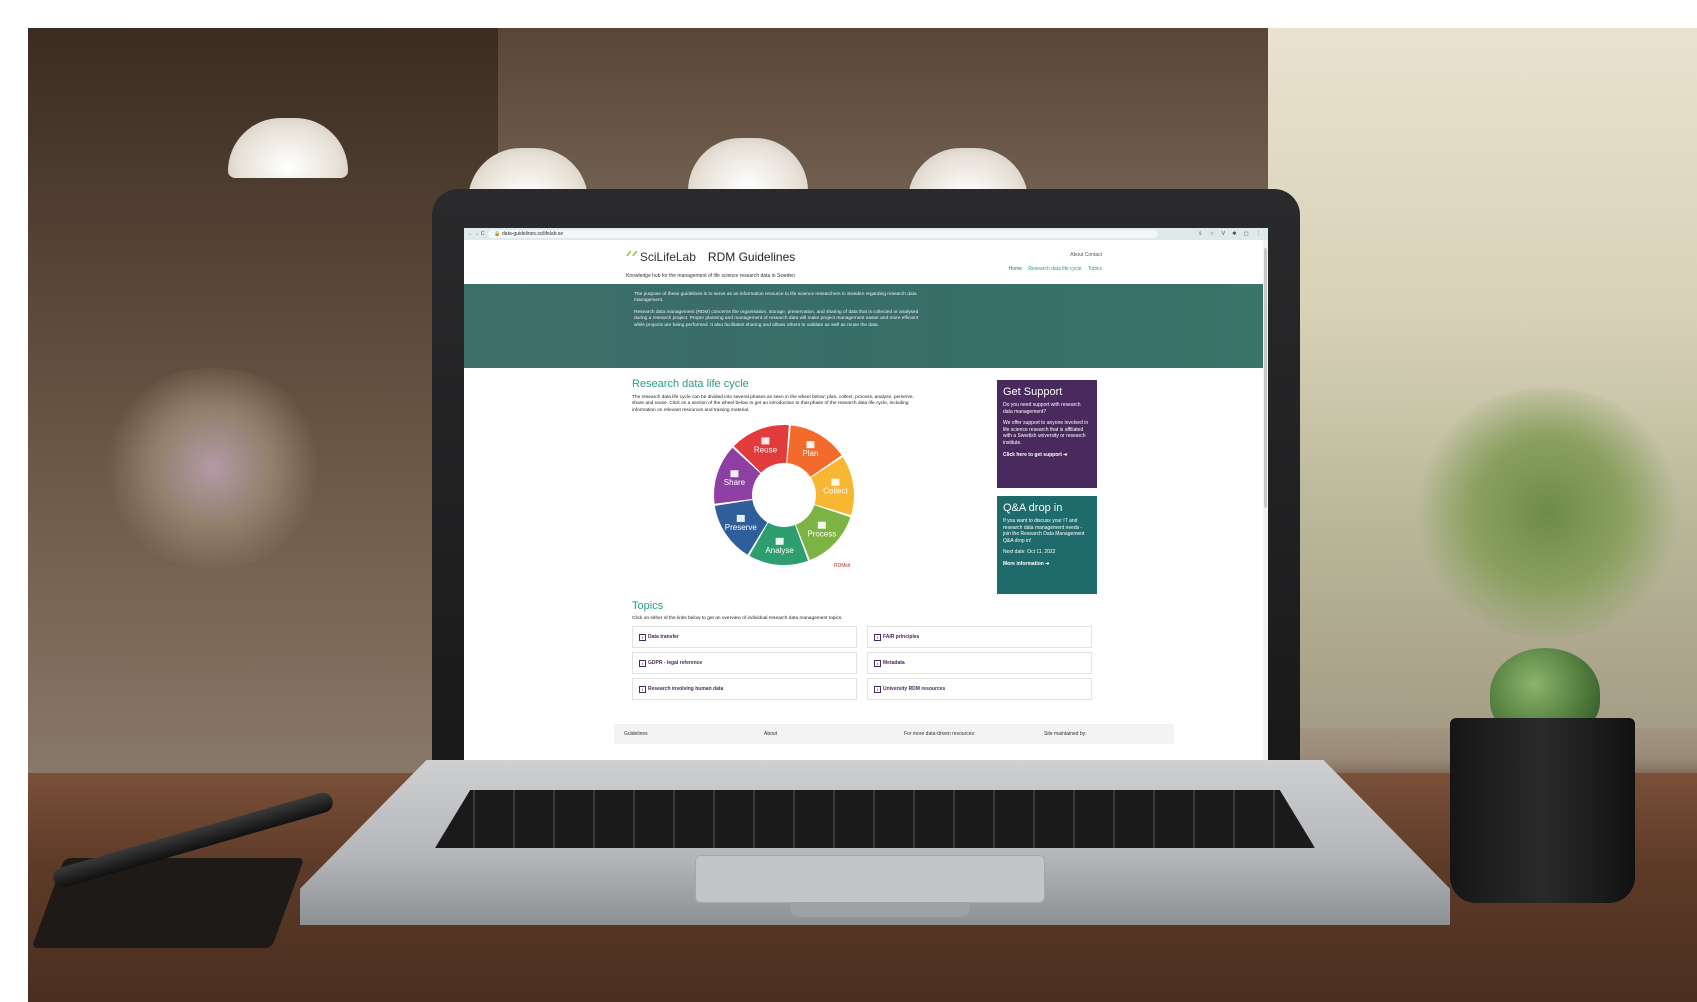  I want to click on topic-card: i Research involving human data, so click(744, 689).